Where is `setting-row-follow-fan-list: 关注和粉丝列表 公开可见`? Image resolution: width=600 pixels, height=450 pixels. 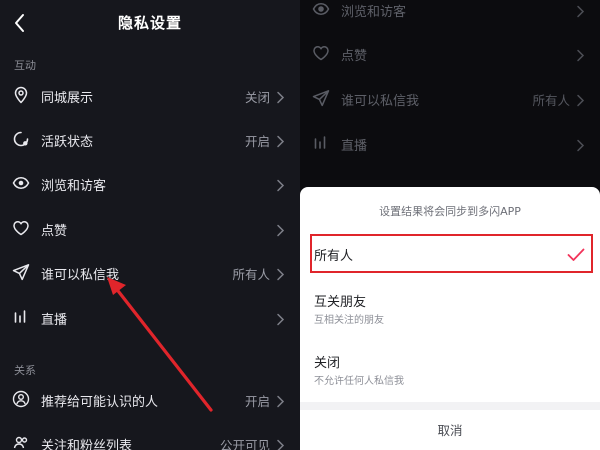 setting-row-follow-fan-list: 关注和粉丝列表 公开可见 is located at coordinates (150, 436).